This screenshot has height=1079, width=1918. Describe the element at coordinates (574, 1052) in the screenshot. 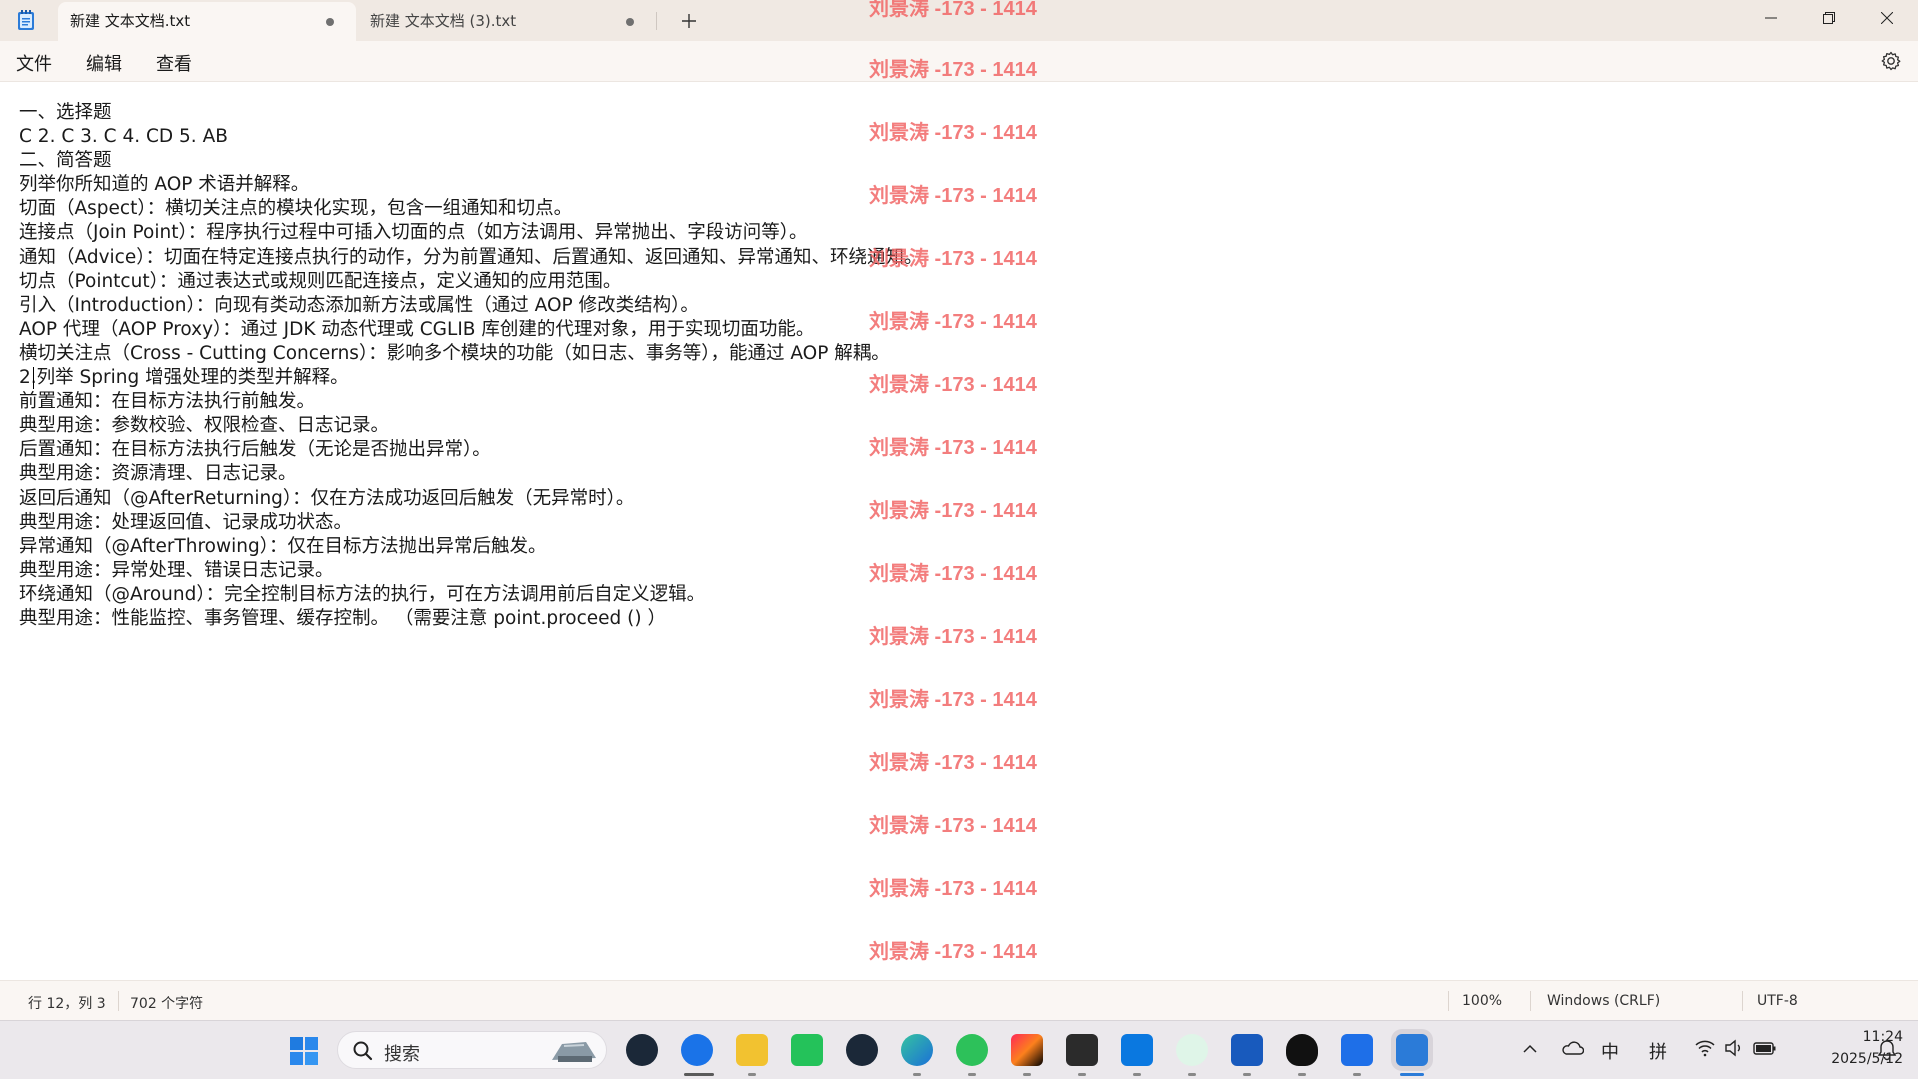

I see `search-highlight-icon` at that location.